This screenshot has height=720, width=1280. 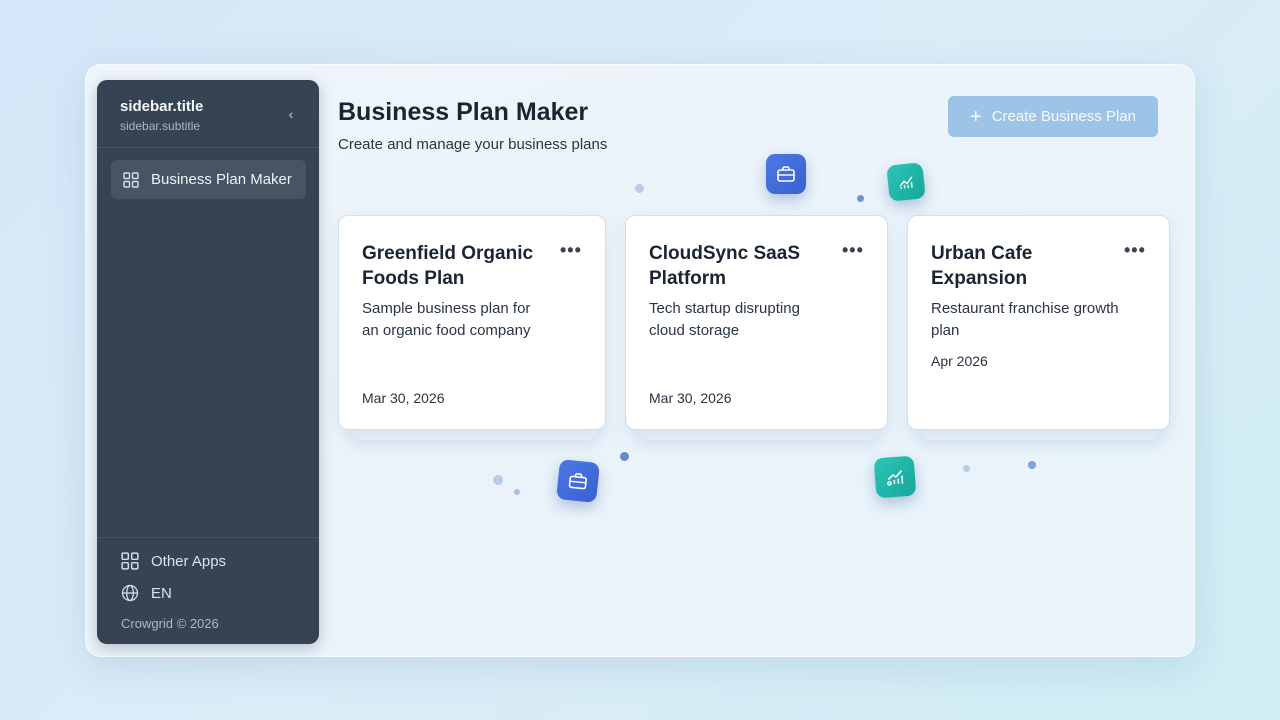 What do you see at coordinates (221, 179) in the screenshot?
I see `sidebar-item-label: Business Plan Maker` at bounding box center [221, 179].